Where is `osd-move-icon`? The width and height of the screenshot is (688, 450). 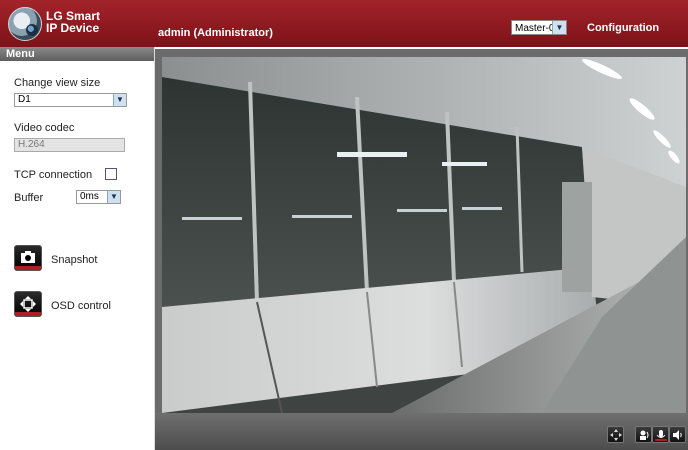
osd-move-icon is located at coordinates (28, 304).